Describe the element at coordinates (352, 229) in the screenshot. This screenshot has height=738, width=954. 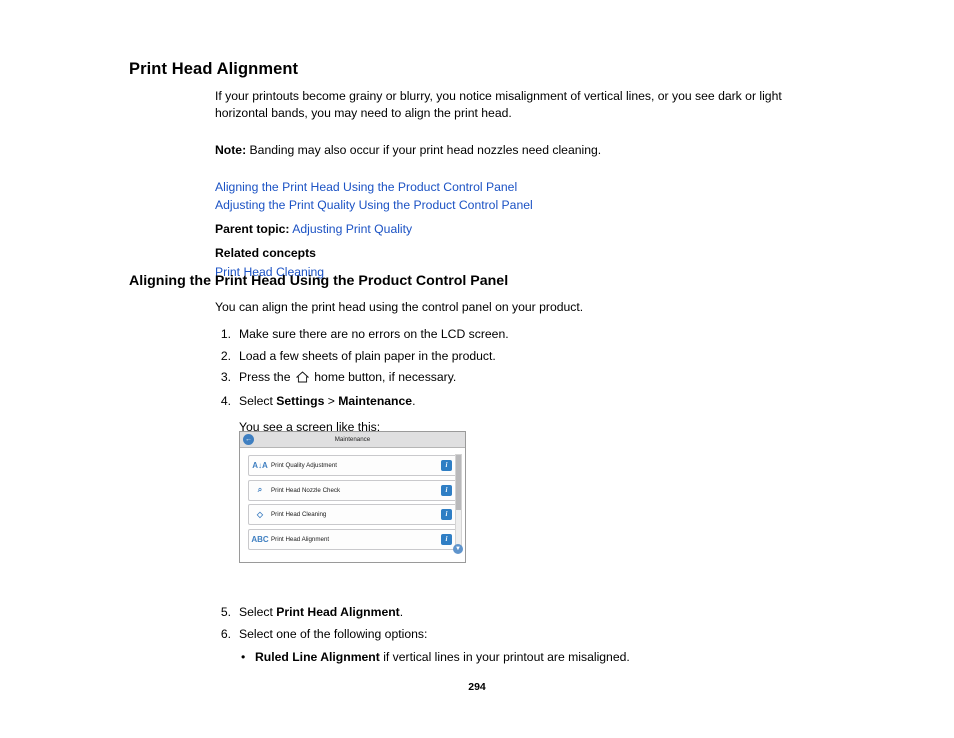
I see `parent-topic-link: Adjusting Print Quality` at that location.